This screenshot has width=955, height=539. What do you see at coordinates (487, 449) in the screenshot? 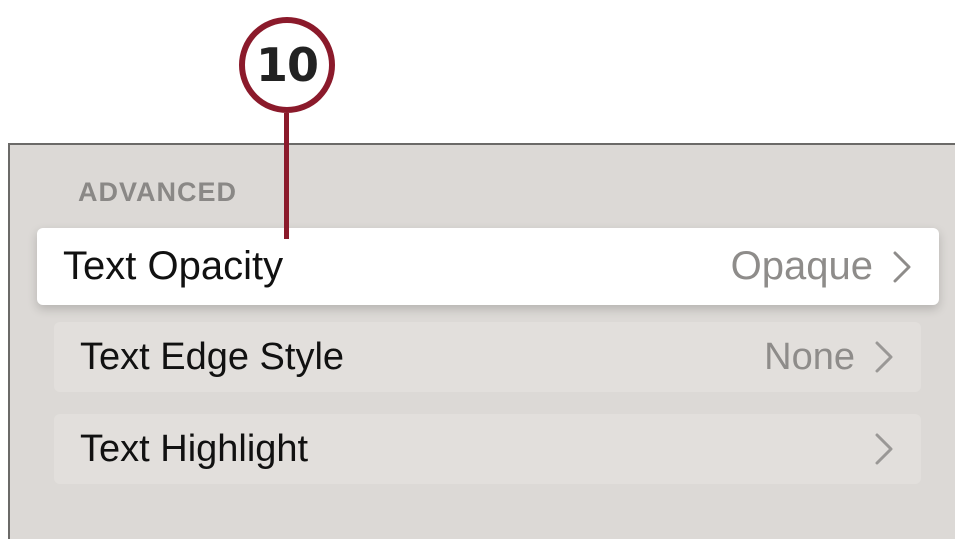
I see `settings-row-text-highlight: Text Highlight` at bounding box center [487, 449].